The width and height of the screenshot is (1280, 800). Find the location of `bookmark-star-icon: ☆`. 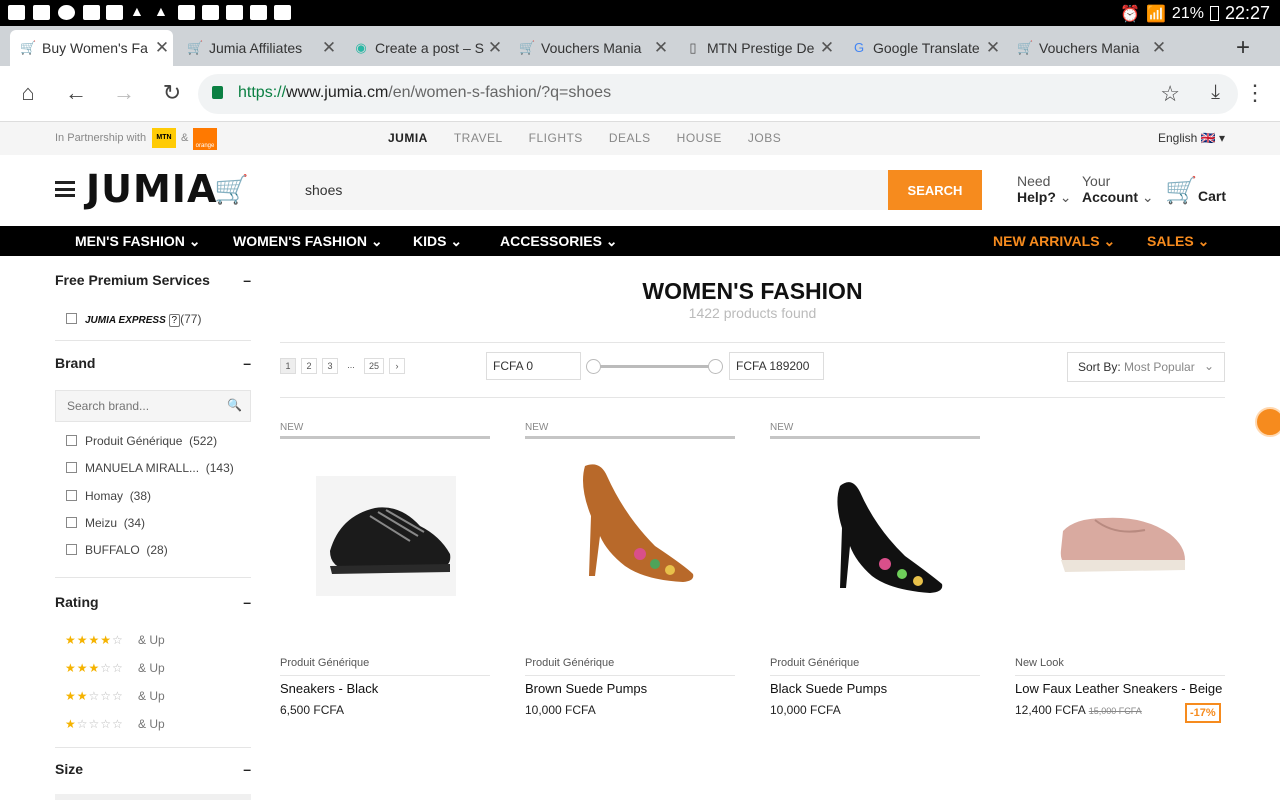

bookmark-star-icon: ☆ is located at coordinates (1170, 94).